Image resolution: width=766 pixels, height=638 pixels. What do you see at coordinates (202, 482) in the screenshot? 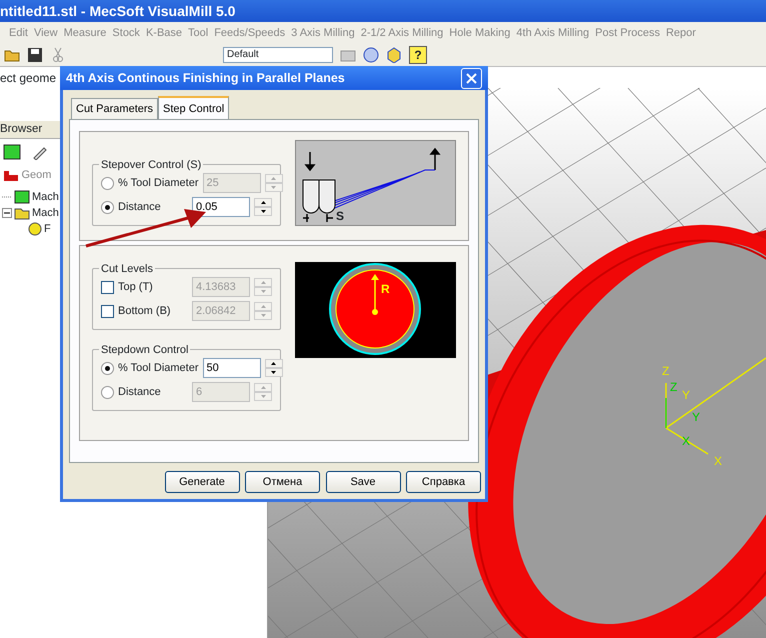
I see `dialog-button: Generate` at bounding box center [202, 482].